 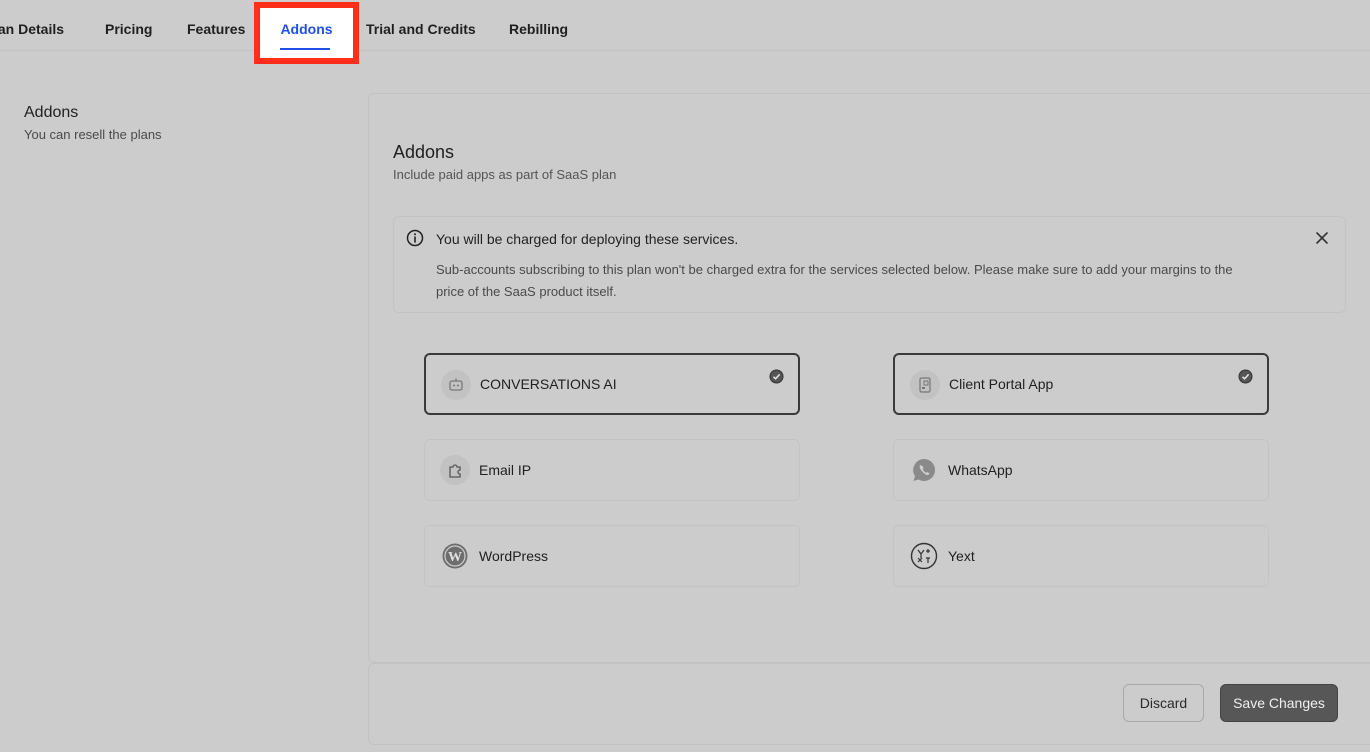 What do you see at coordinates (1322, 238) in the screenshot?
I see `close-icon` at bounding box center [1322, 238].